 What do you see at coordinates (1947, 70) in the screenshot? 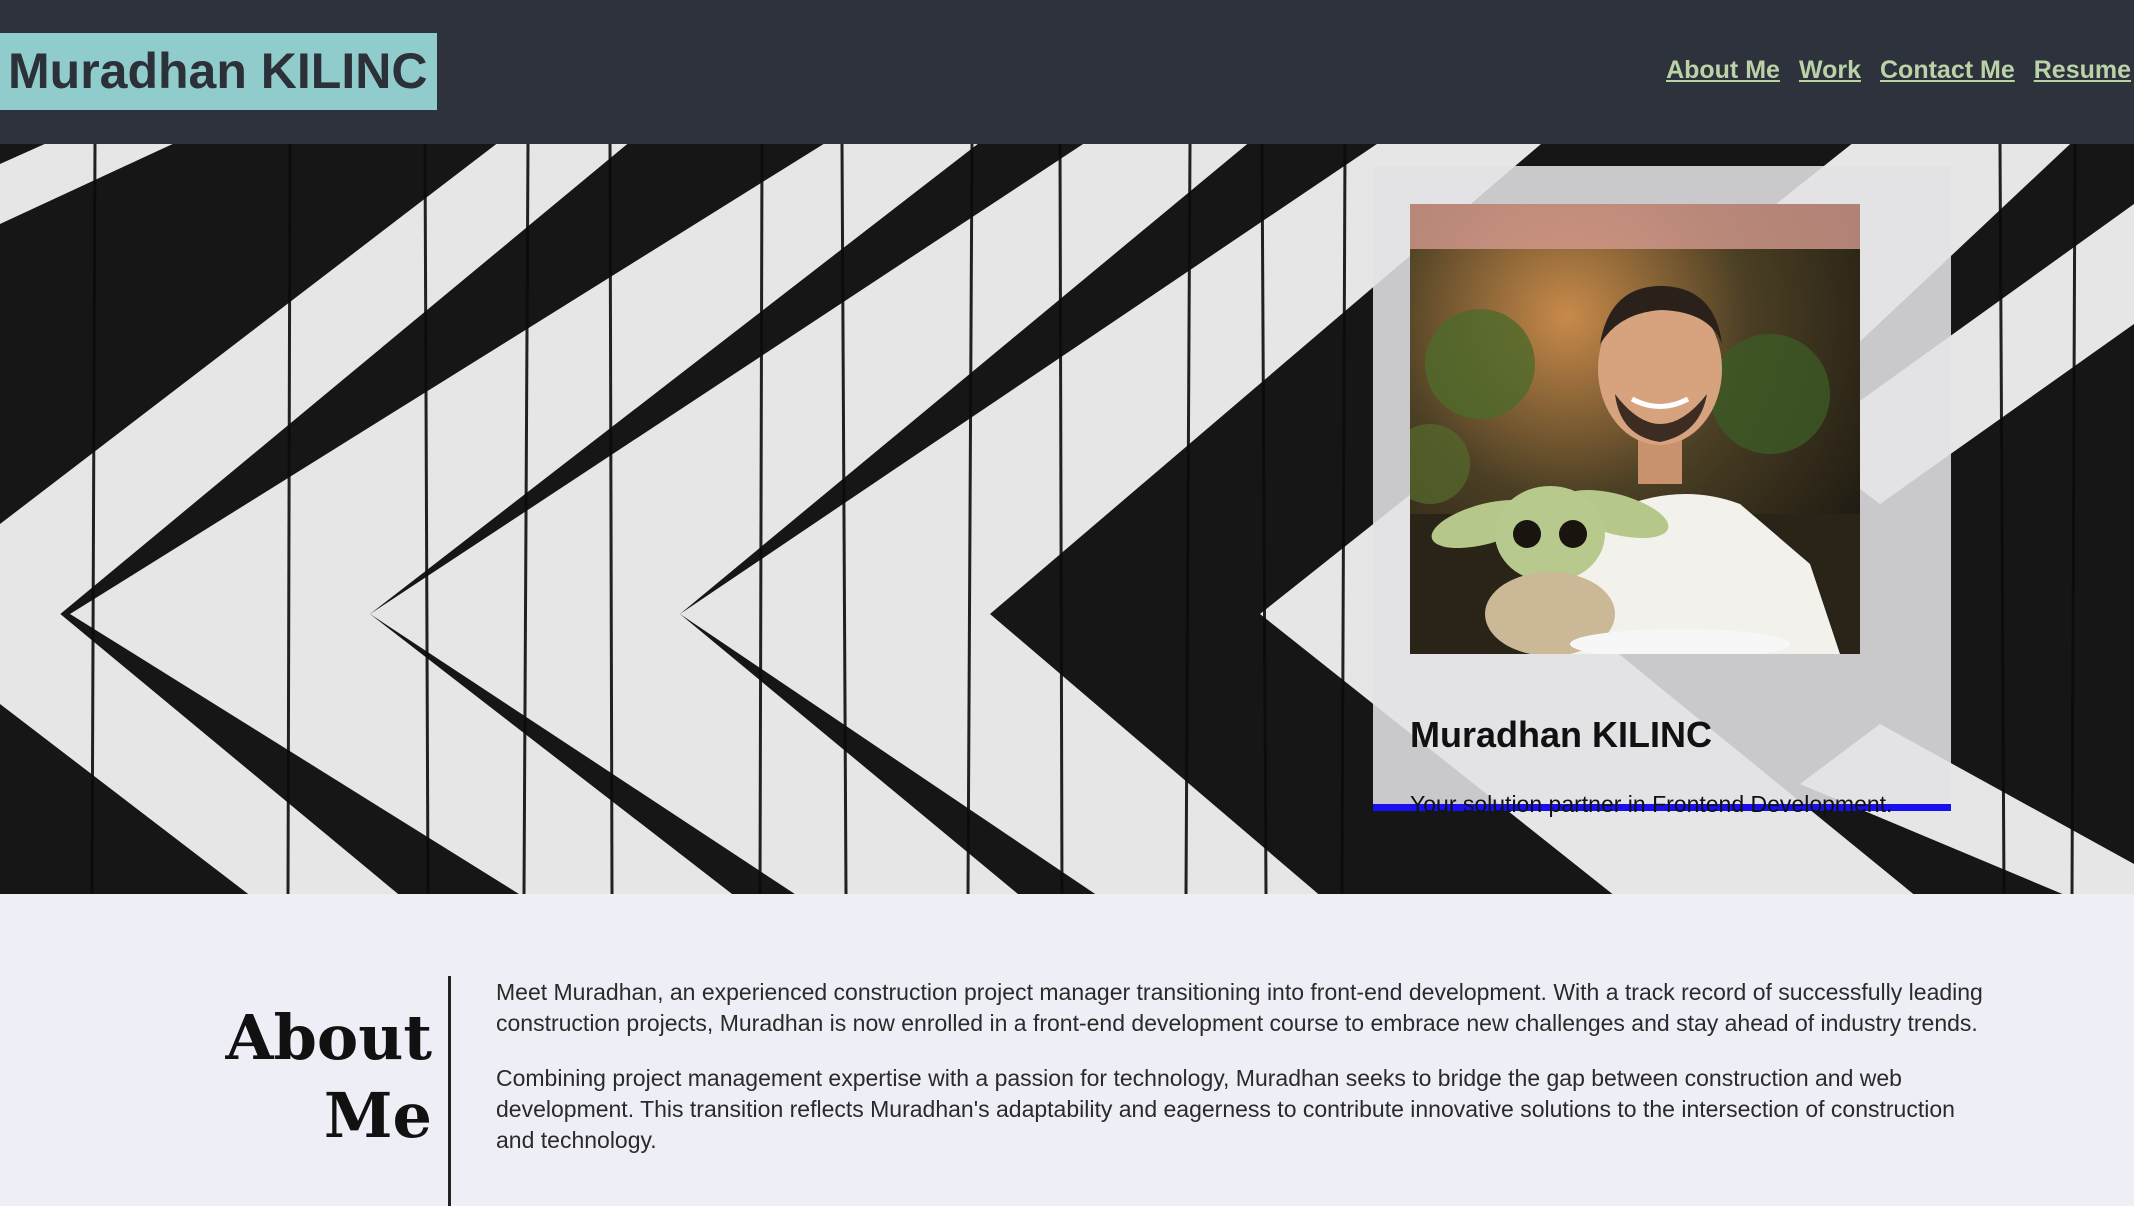
I see `nav-link-contact-me: Contact Me` at bounding box center [1947, 70].